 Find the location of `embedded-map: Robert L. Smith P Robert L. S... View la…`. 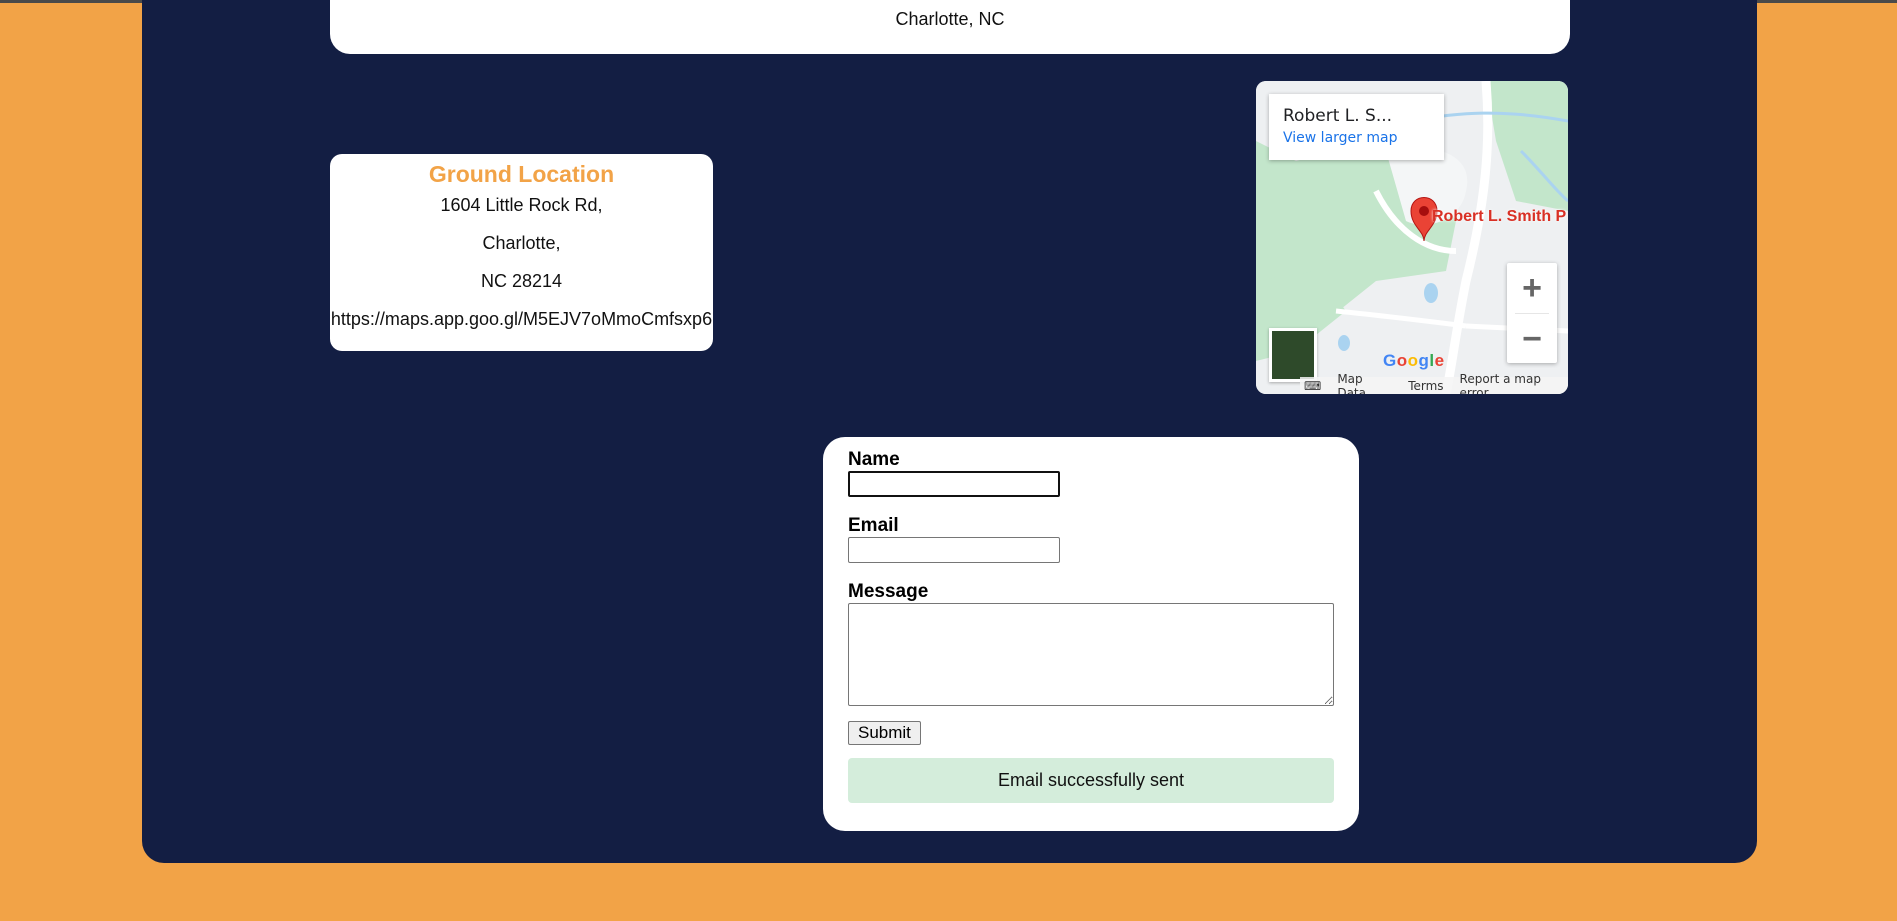

embedded-map: Robert L. Smith P Robert L. S... View la… is located at coordinates (1412, 237).